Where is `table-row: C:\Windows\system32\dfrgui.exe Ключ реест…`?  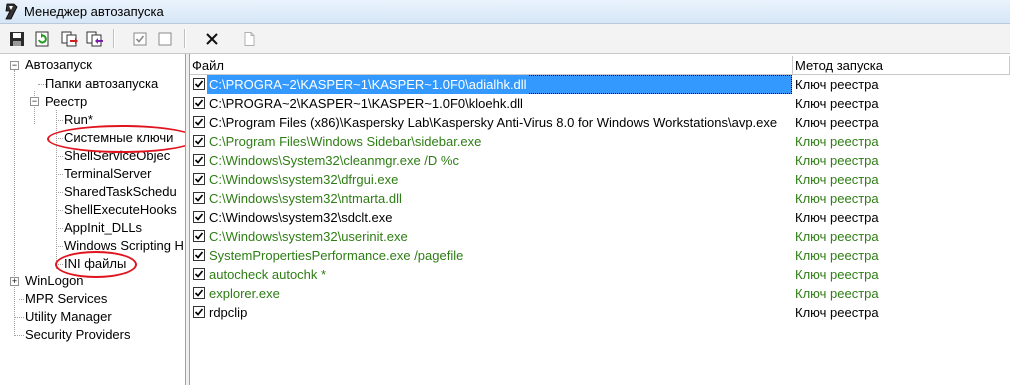 table-row: C:\Windows\system32\dfrgui.exe Ключ реест… is located at coordinates (600, 179).